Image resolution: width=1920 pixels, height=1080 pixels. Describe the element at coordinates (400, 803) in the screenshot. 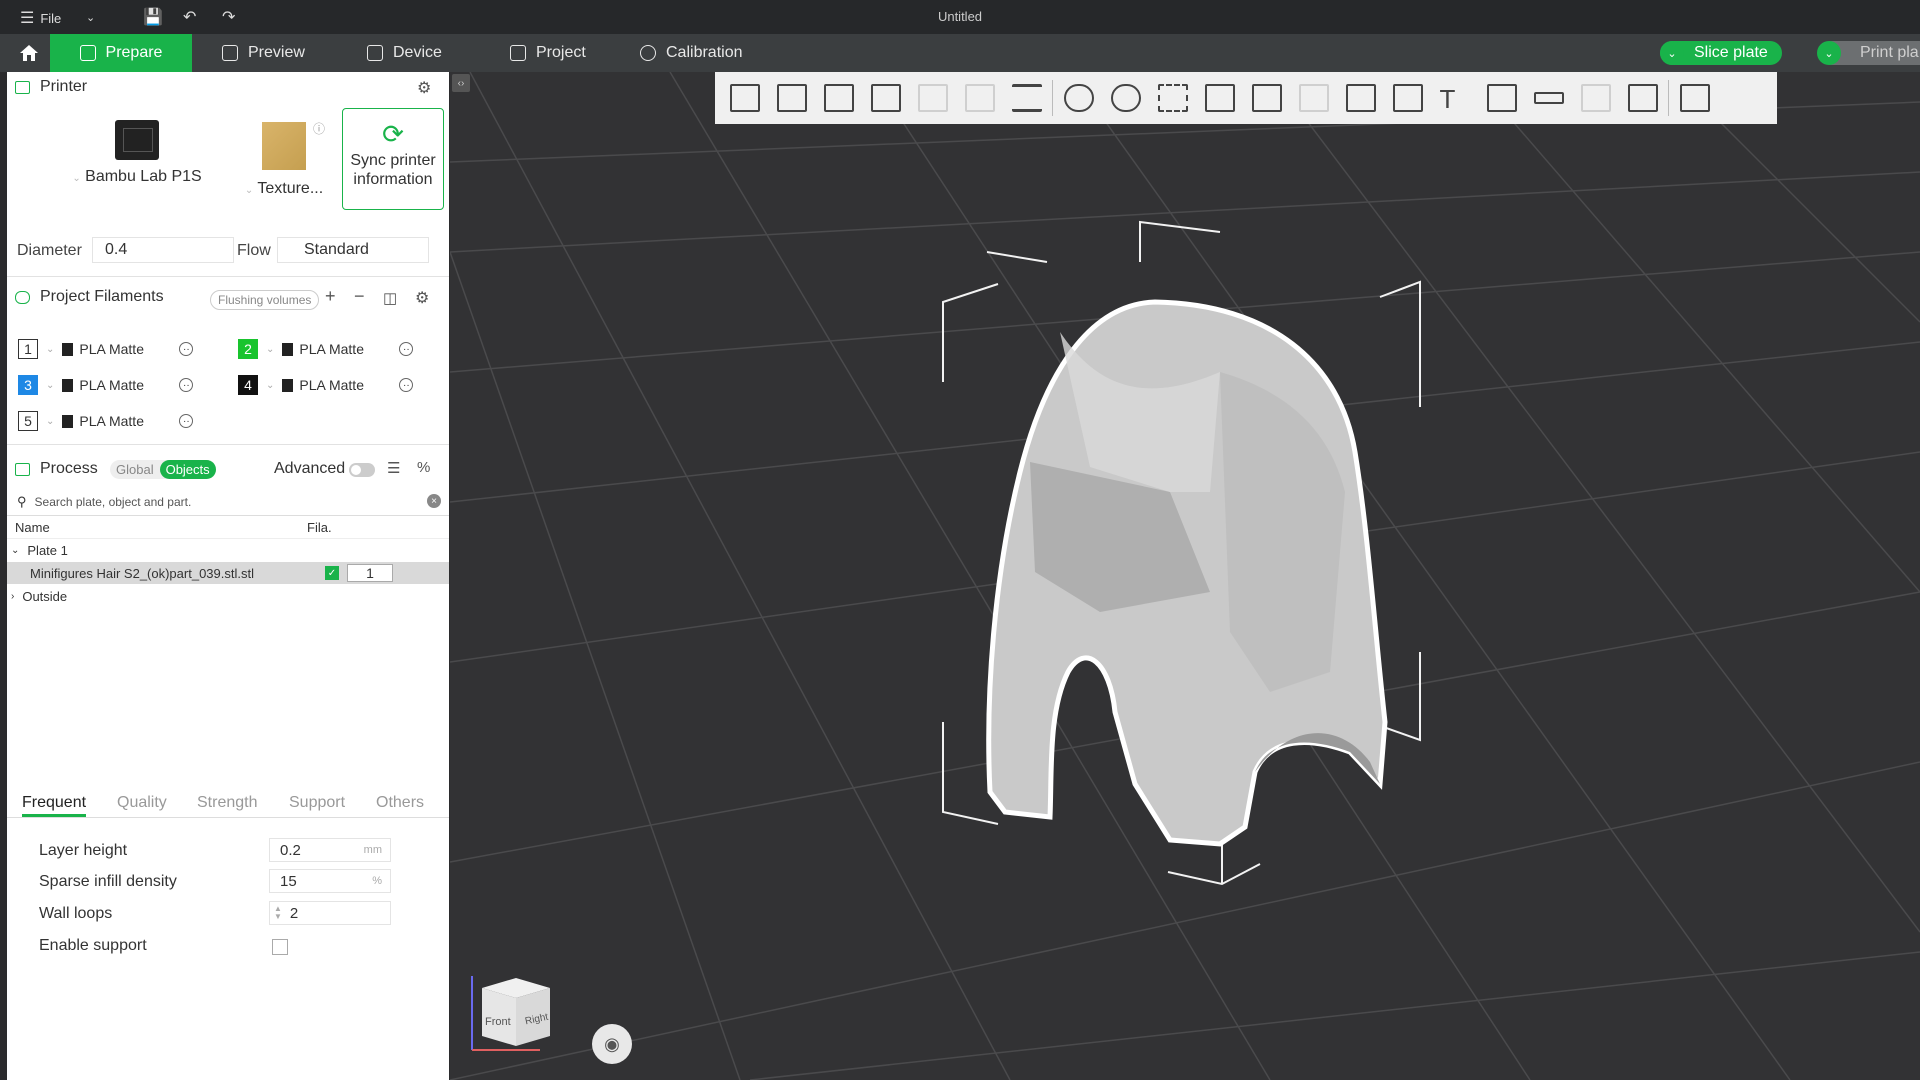

I see `tab-others: Others` at that location.